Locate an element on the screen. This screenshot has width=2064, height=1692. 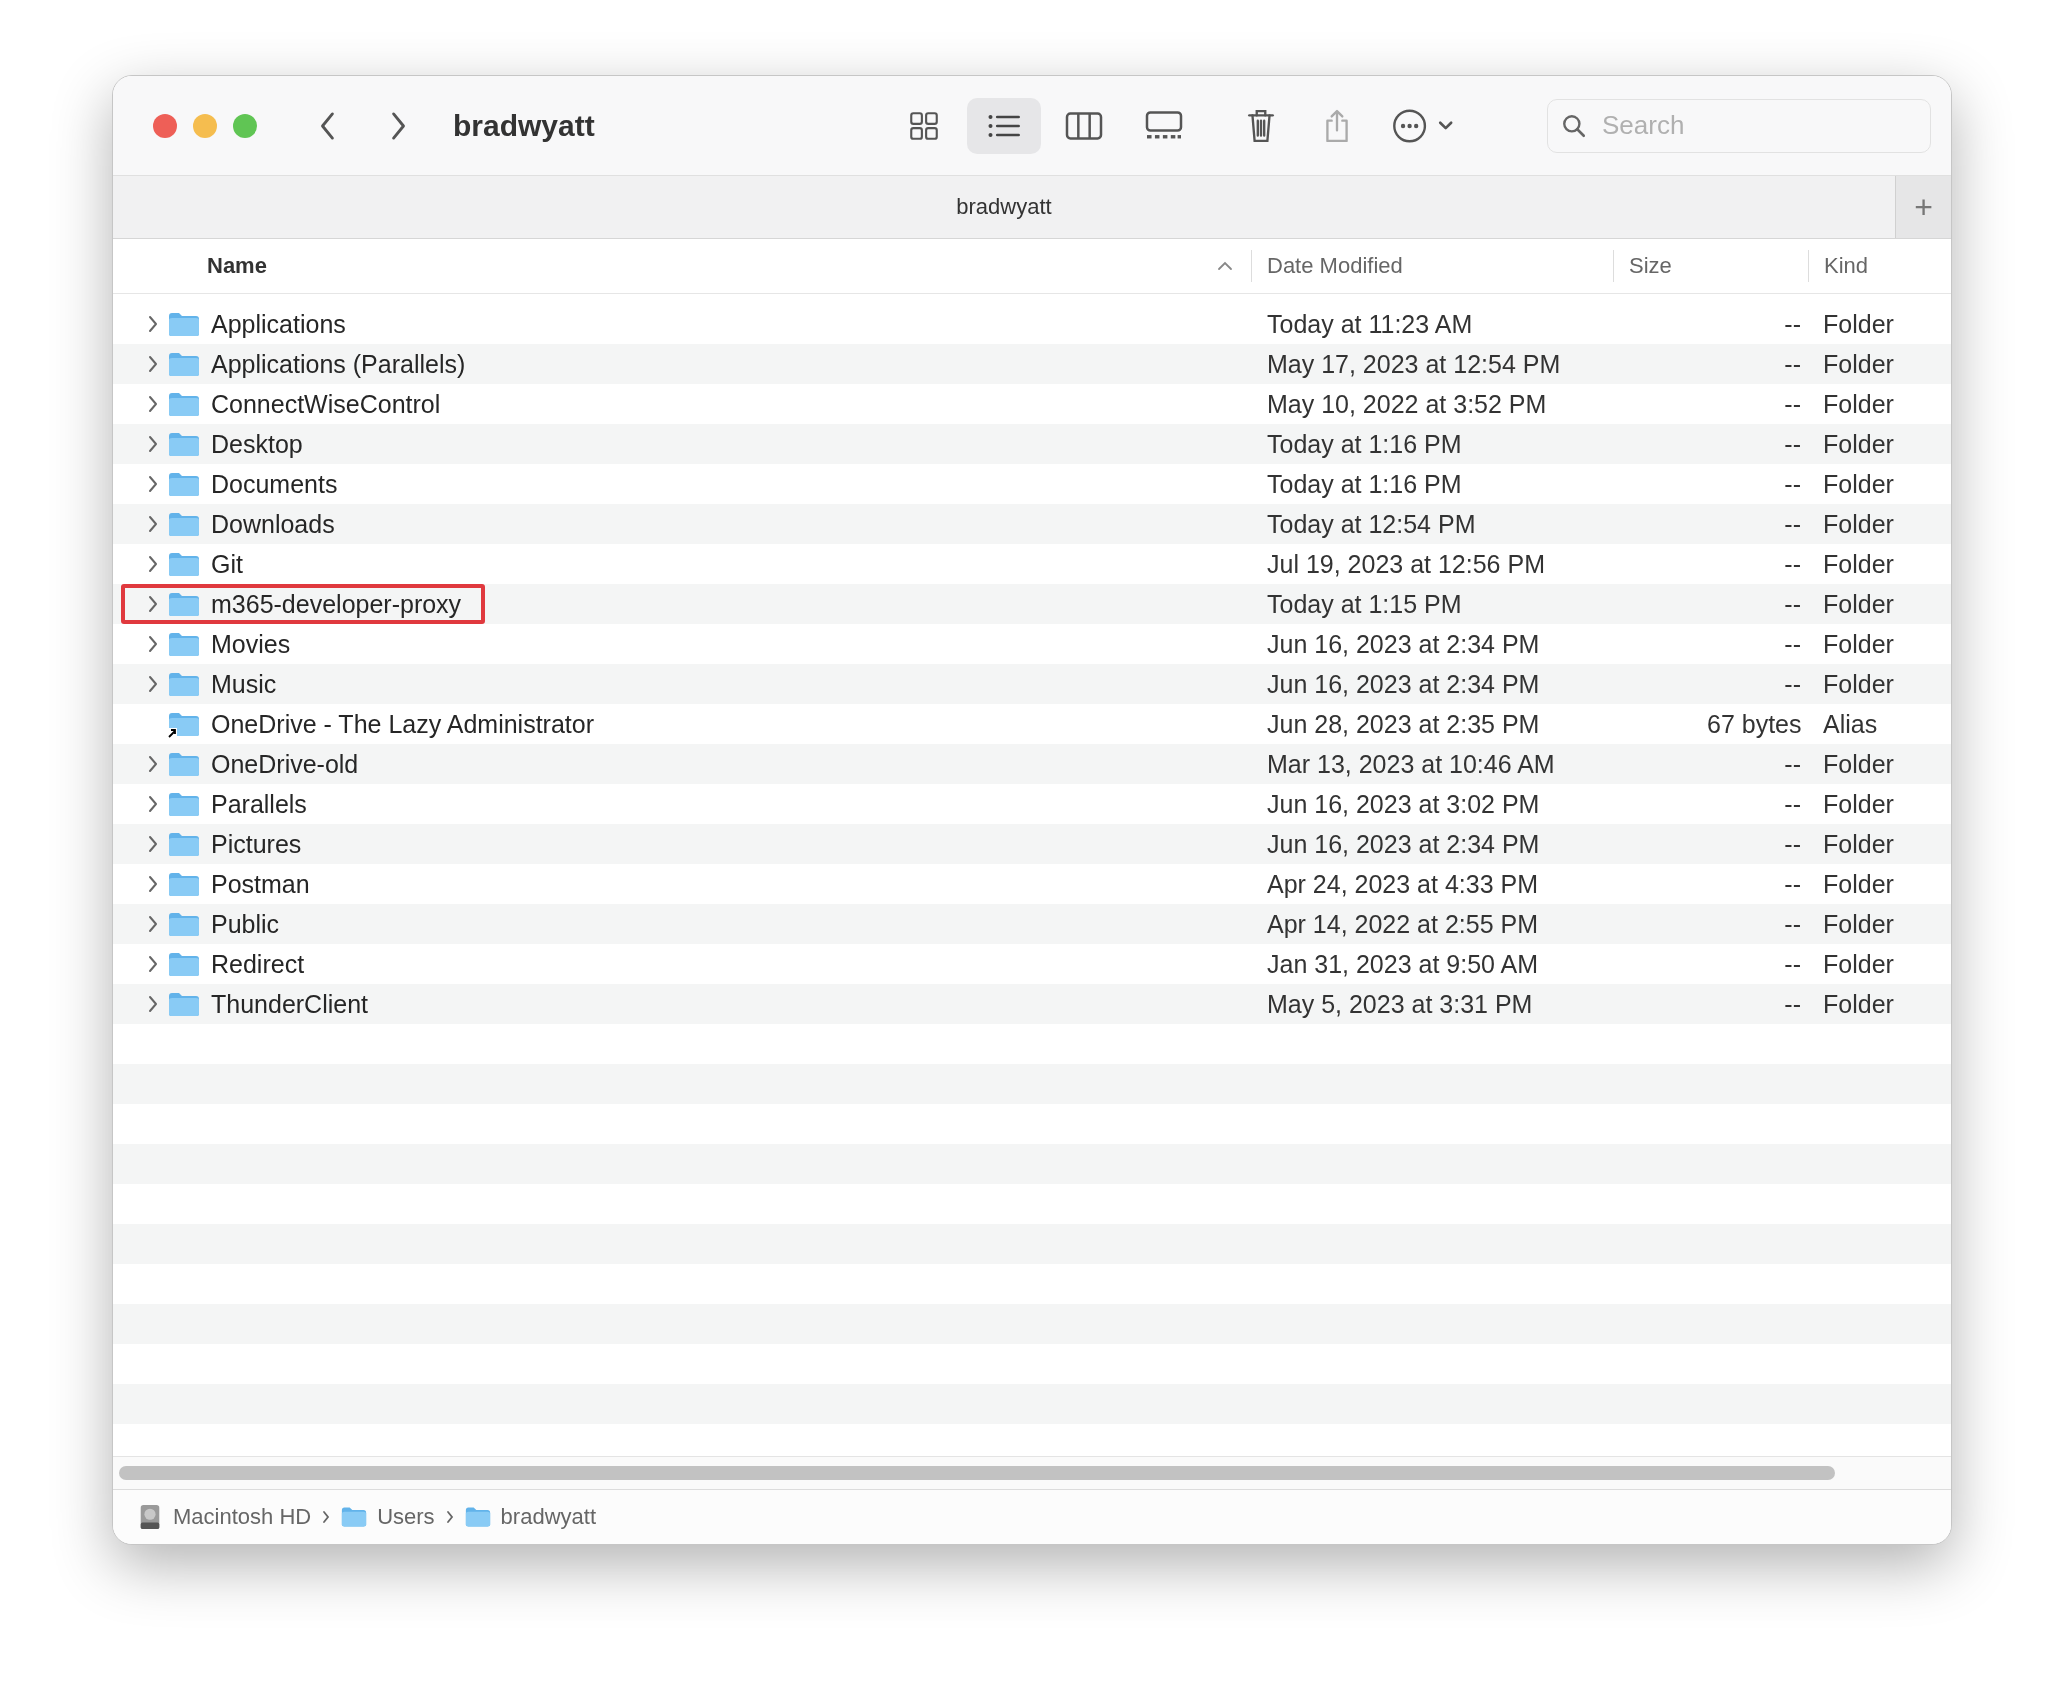
file-name: Desktop is located at coordinates (257, 444).